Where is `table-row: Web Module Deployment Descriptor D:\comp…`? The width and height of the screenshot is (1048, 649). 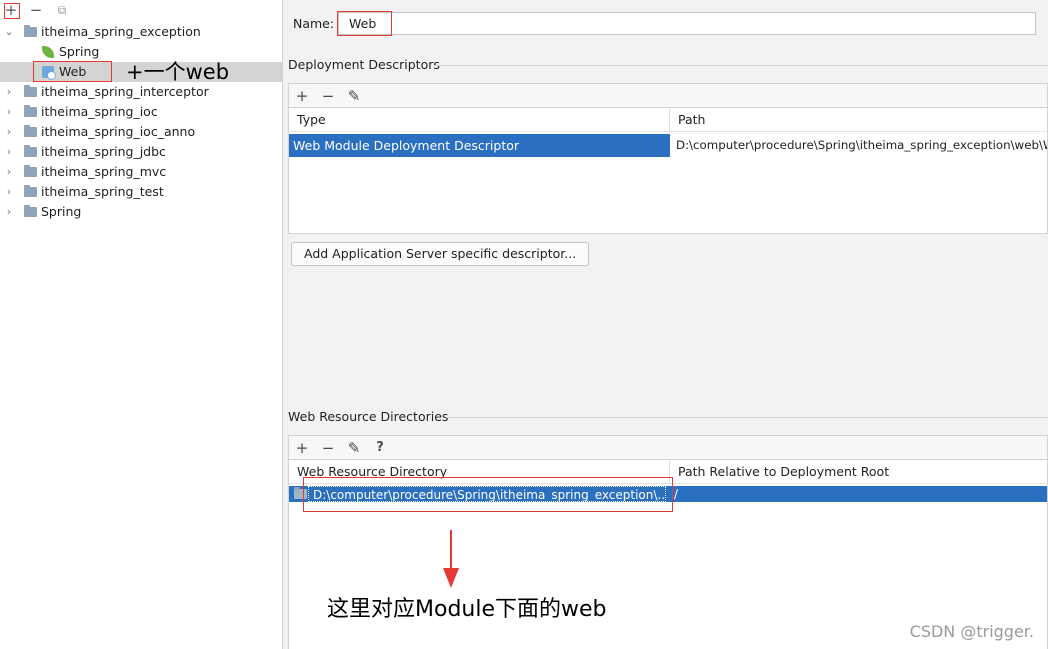
table-row: Web Module Deployment Descriptor D:\comp… is located at coordinates (668, 145).